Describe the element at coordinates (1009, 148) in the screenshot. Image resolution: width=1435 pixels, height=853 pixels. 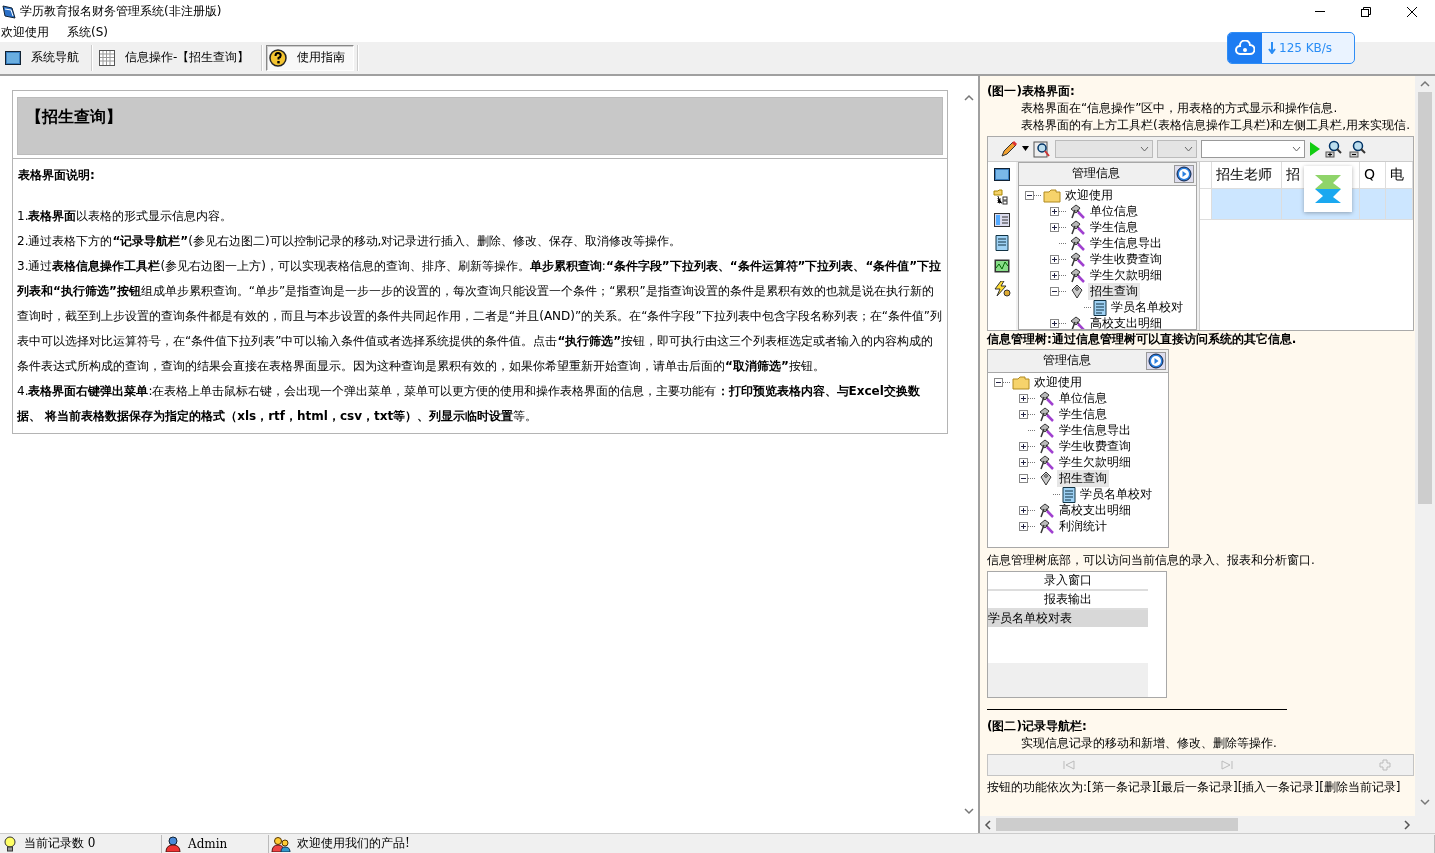
I see `pencil-icon` at that location.